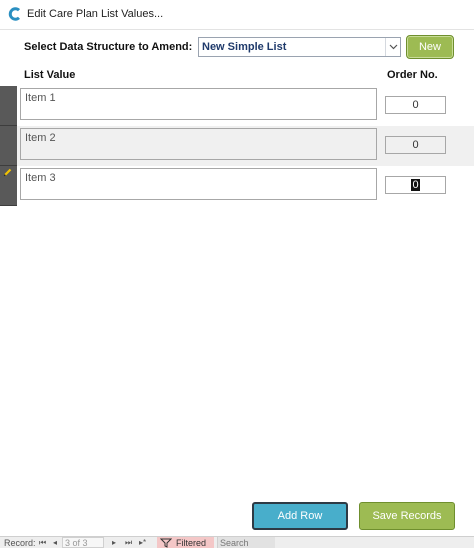 The image size is (474, 548). I want to click on add-row-button: Add Row, so click(300, 516).